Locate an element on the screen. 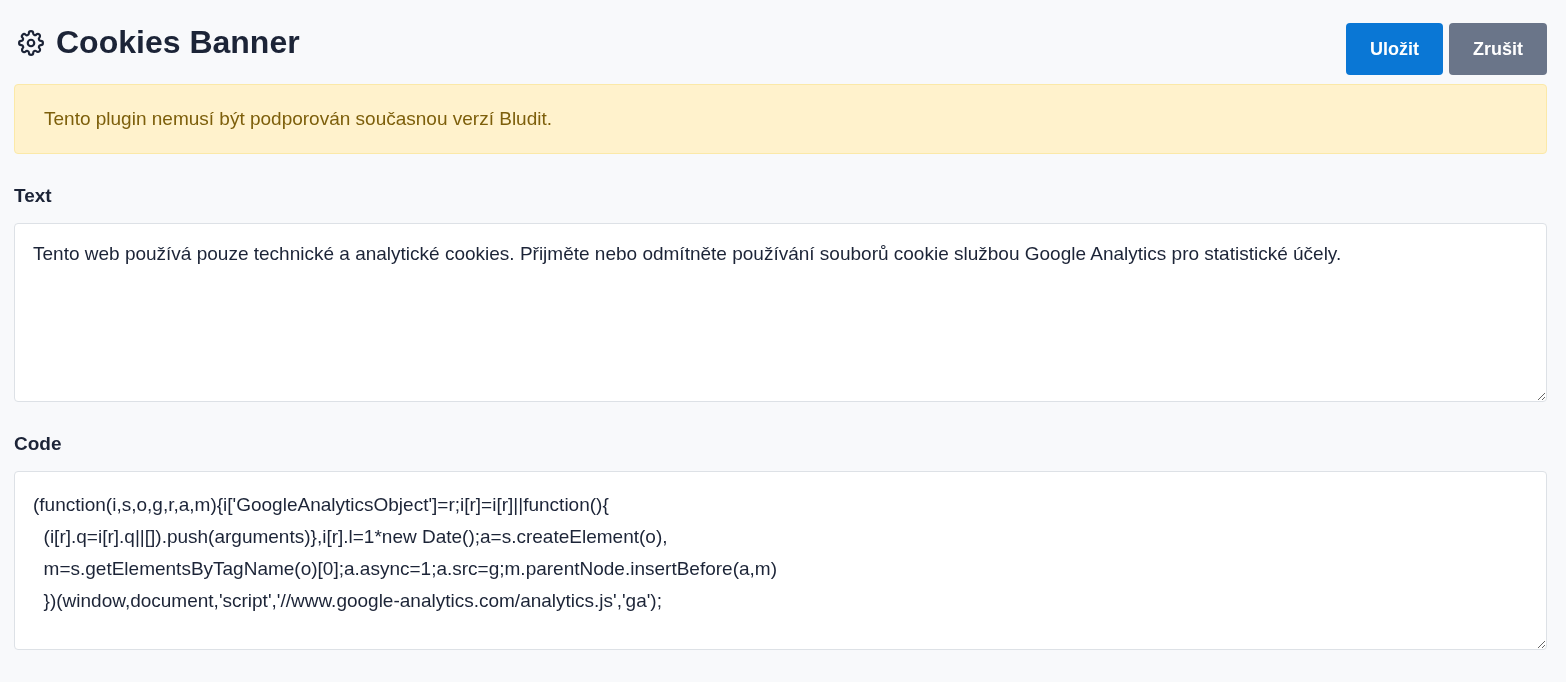 This screenshot has width=1566, height=682. save-button: Uložit is located at coordinates (1394, 49).